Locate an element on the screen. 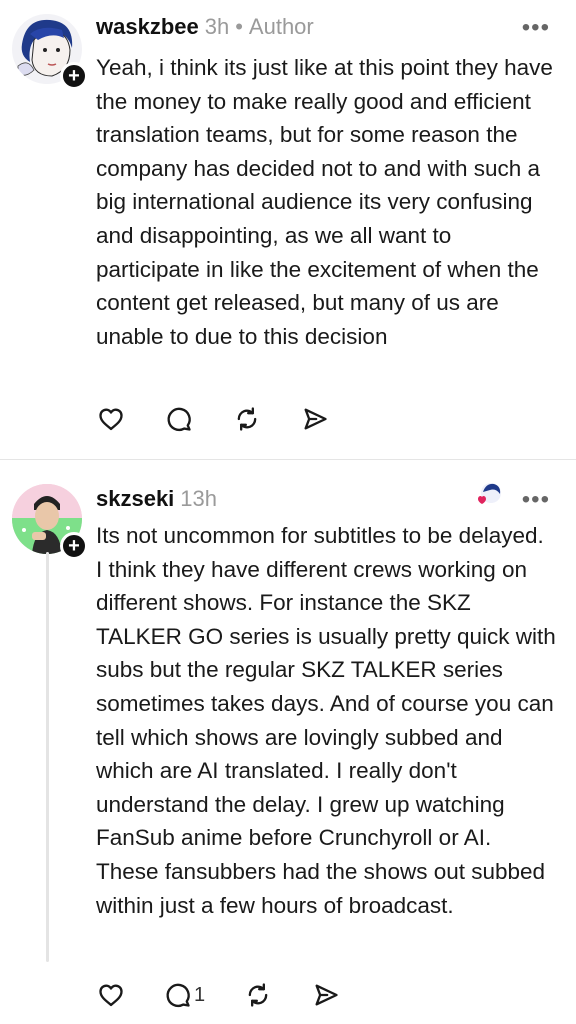 The image size is (576, 1024). author-liked-icon is located at coordinates (489, 495).